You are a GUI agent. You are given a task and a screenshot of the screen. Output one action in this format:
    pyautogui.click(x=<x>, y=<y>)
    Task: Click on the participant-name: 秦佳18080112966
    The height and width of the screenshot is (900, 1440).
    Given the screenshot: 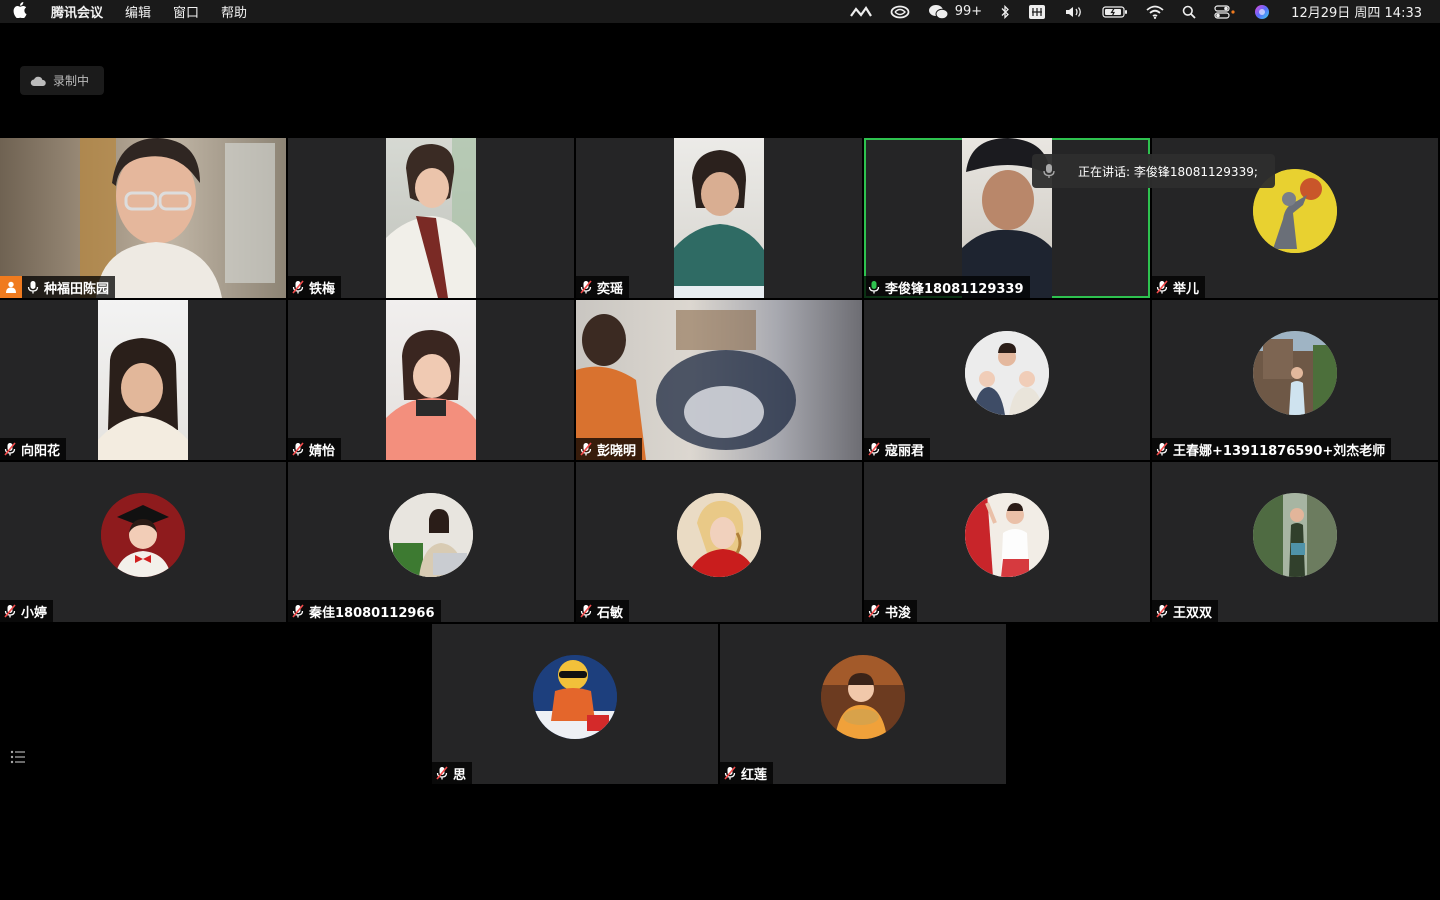 What is the action you would take?
    pyautogui.click(x=372, y=613)
    